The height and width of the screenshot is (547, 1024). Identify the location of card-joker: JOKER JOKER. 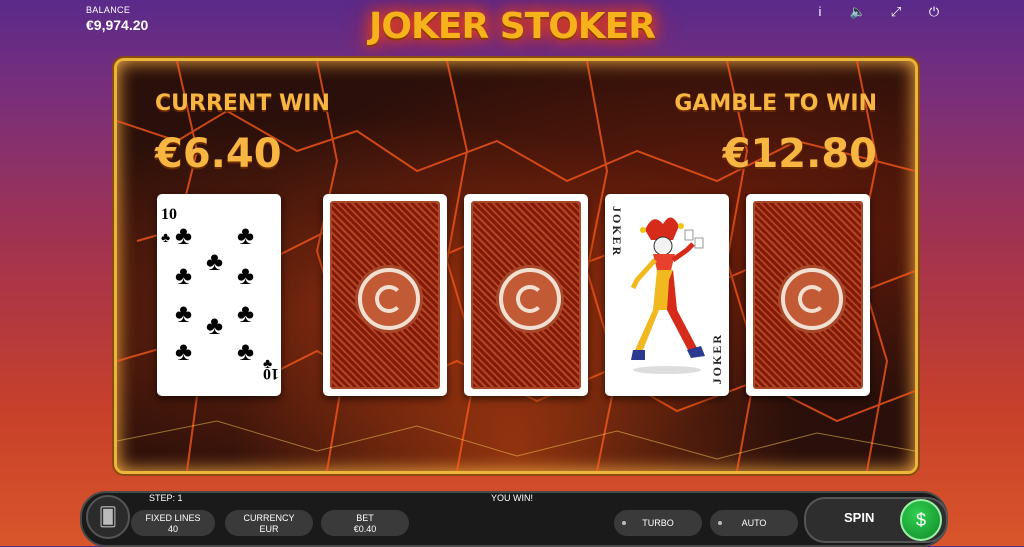
(667, 295).